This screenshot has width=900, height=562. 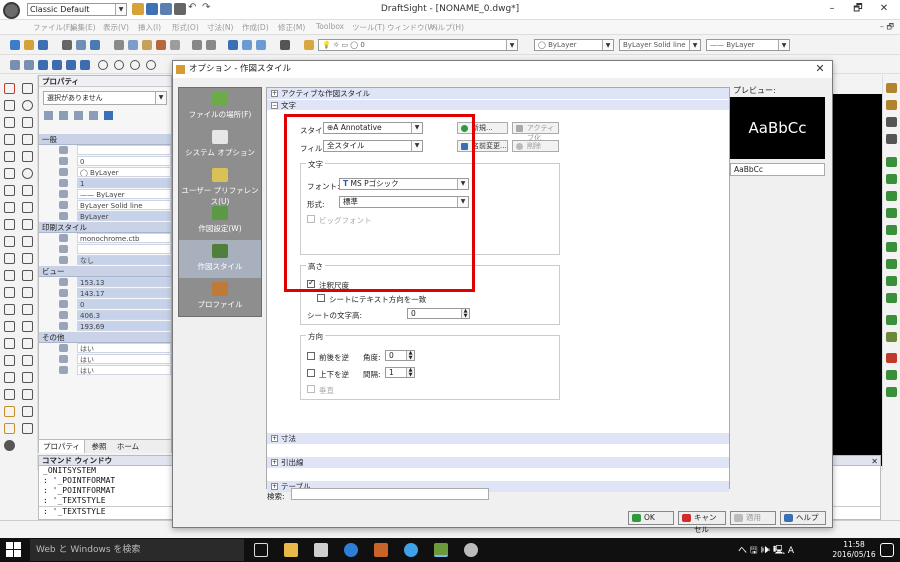 I want to click on trim-tool-icon, so click(x=9, y=326).